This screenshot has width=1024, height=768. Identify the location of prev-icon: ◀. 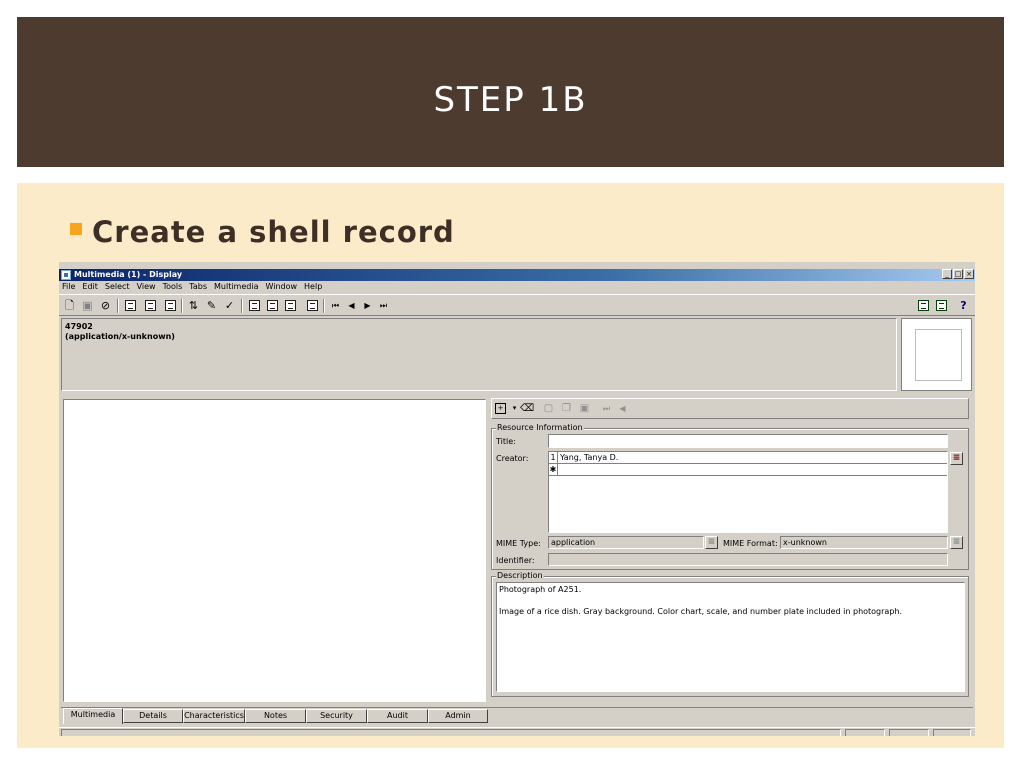
(351, 305).